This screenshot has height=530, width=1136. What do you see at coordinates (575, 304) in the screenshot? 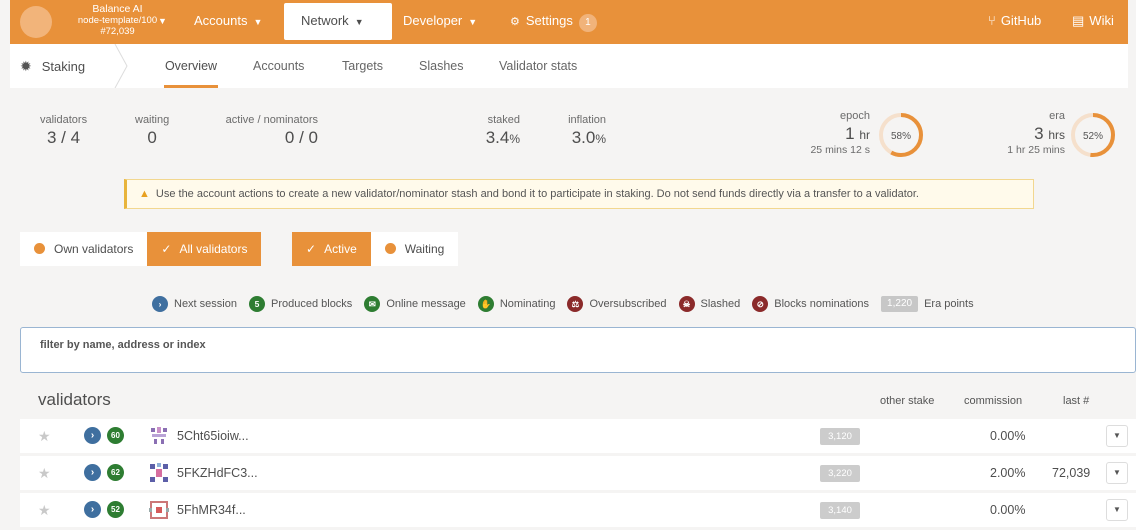
I see `balance-scale-icon: ⚖` at bounding box center [575, 304].